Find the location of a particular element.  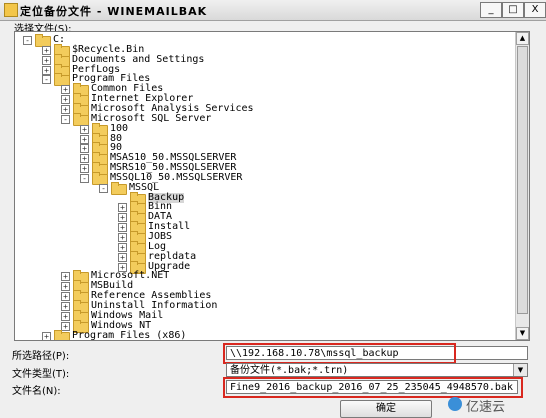

tree-node: + Windows Mail is located at coordinates (260, 316).